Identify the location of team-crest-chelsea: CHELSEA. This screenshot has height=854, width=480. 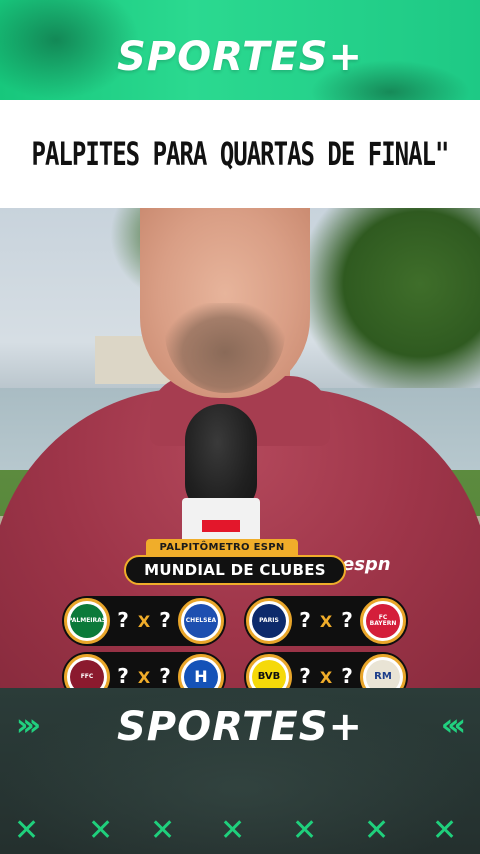
(201, 621).